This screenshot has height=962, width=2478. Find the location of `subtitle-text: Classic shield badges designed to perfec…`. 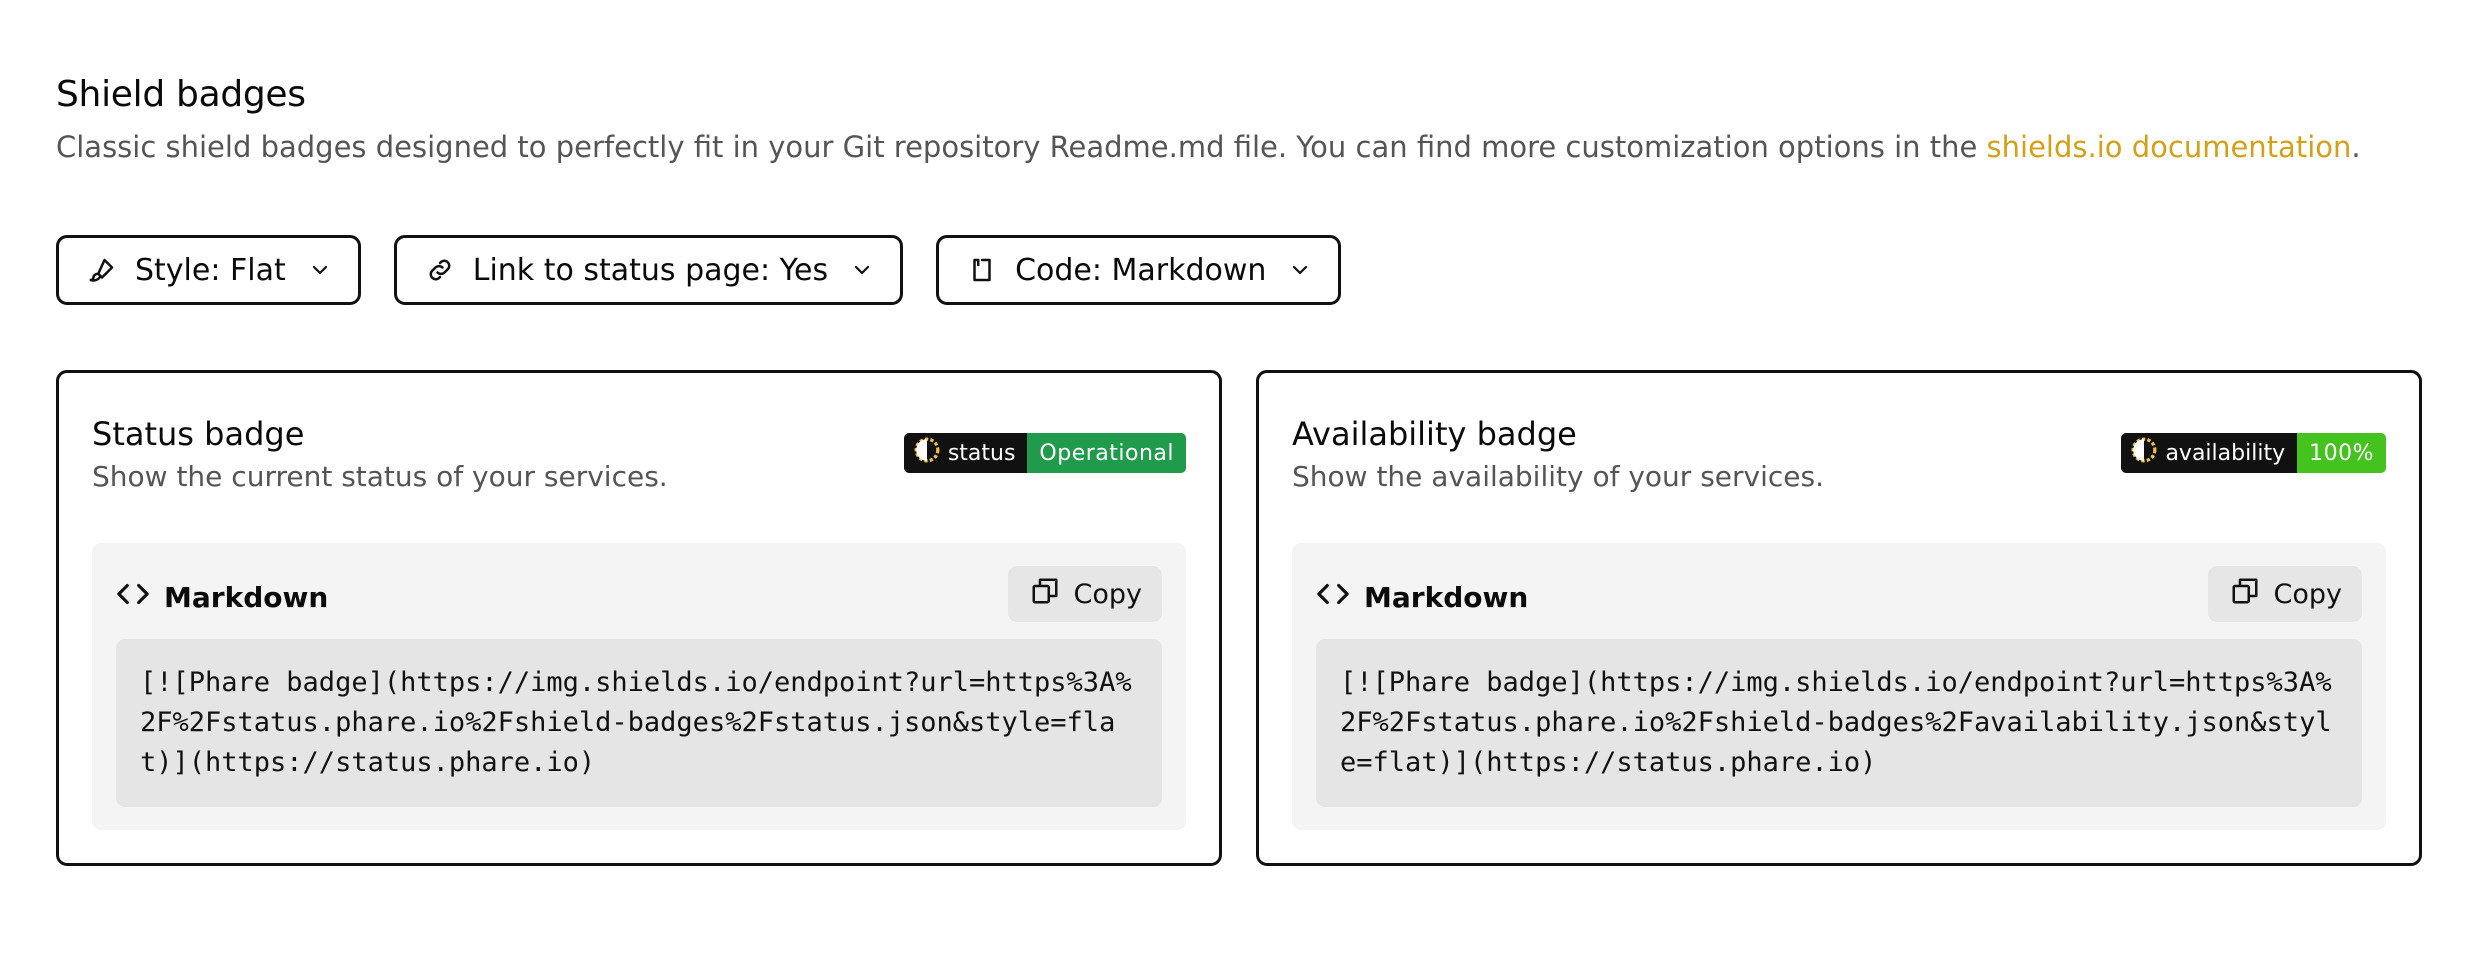

subtitle-text: Classic shield badges designed to perfec… is located at coordinates (1021, 147).